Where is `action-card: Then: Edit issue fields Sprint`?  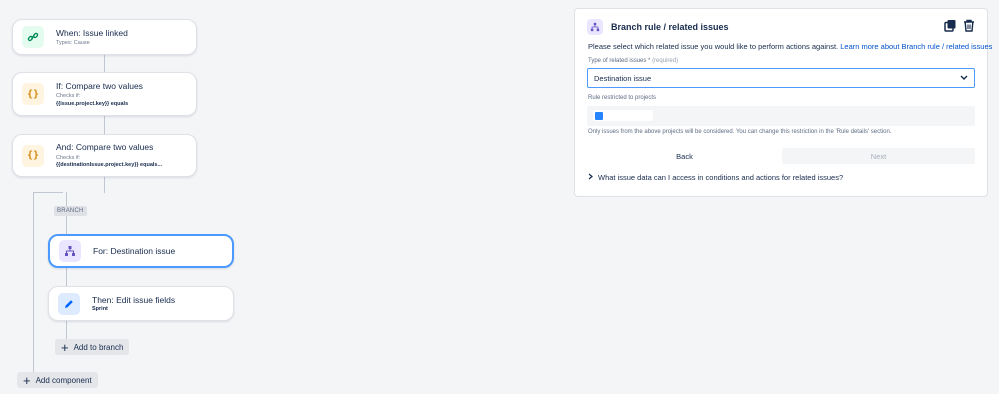 action-card: Then: Edit issue fields Sprint is located at coordinates (141, 303).